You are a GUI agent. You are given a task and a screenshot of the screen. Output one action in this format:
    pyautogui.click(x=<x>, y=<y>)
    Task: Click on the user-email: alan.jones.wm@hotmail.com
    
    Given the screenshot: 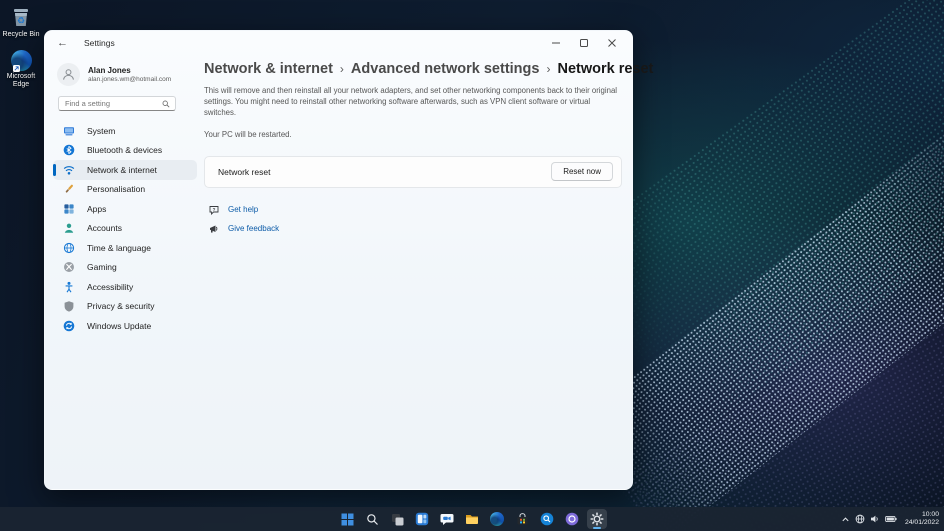 What is the action you would take?
    pyautogui.click(x=130, y=79)
    